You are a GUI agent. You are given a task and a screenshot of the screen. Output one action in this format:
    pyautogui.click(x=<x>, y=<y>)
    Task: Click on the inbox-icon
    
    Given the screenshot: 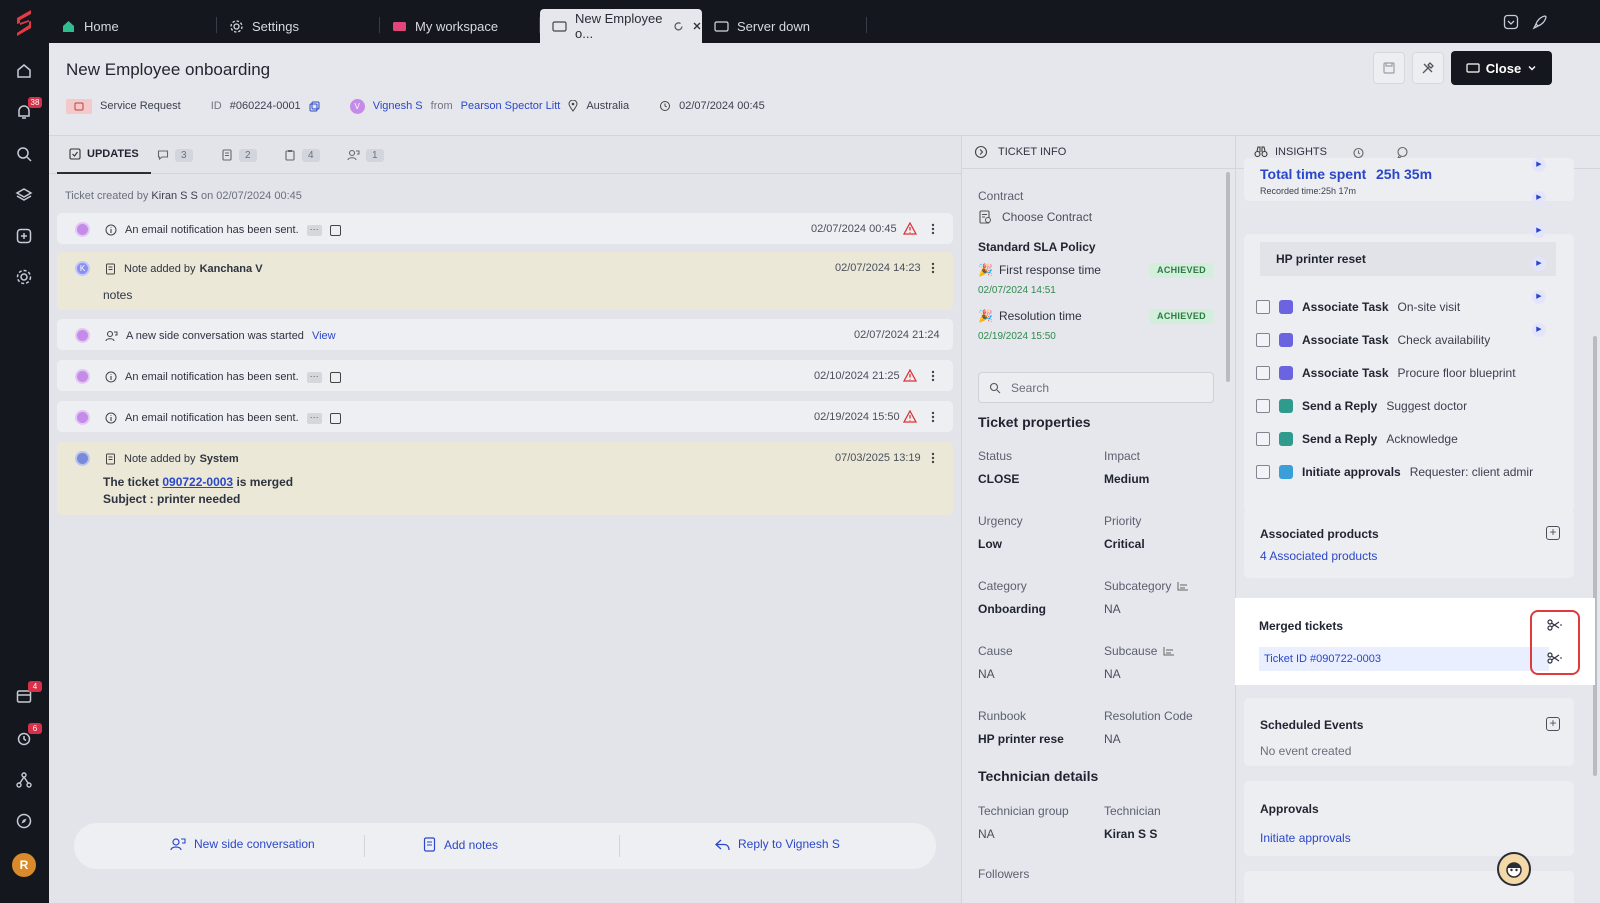 What is the action you would take?
    pyautogui.click(x=1511, y=22)
    